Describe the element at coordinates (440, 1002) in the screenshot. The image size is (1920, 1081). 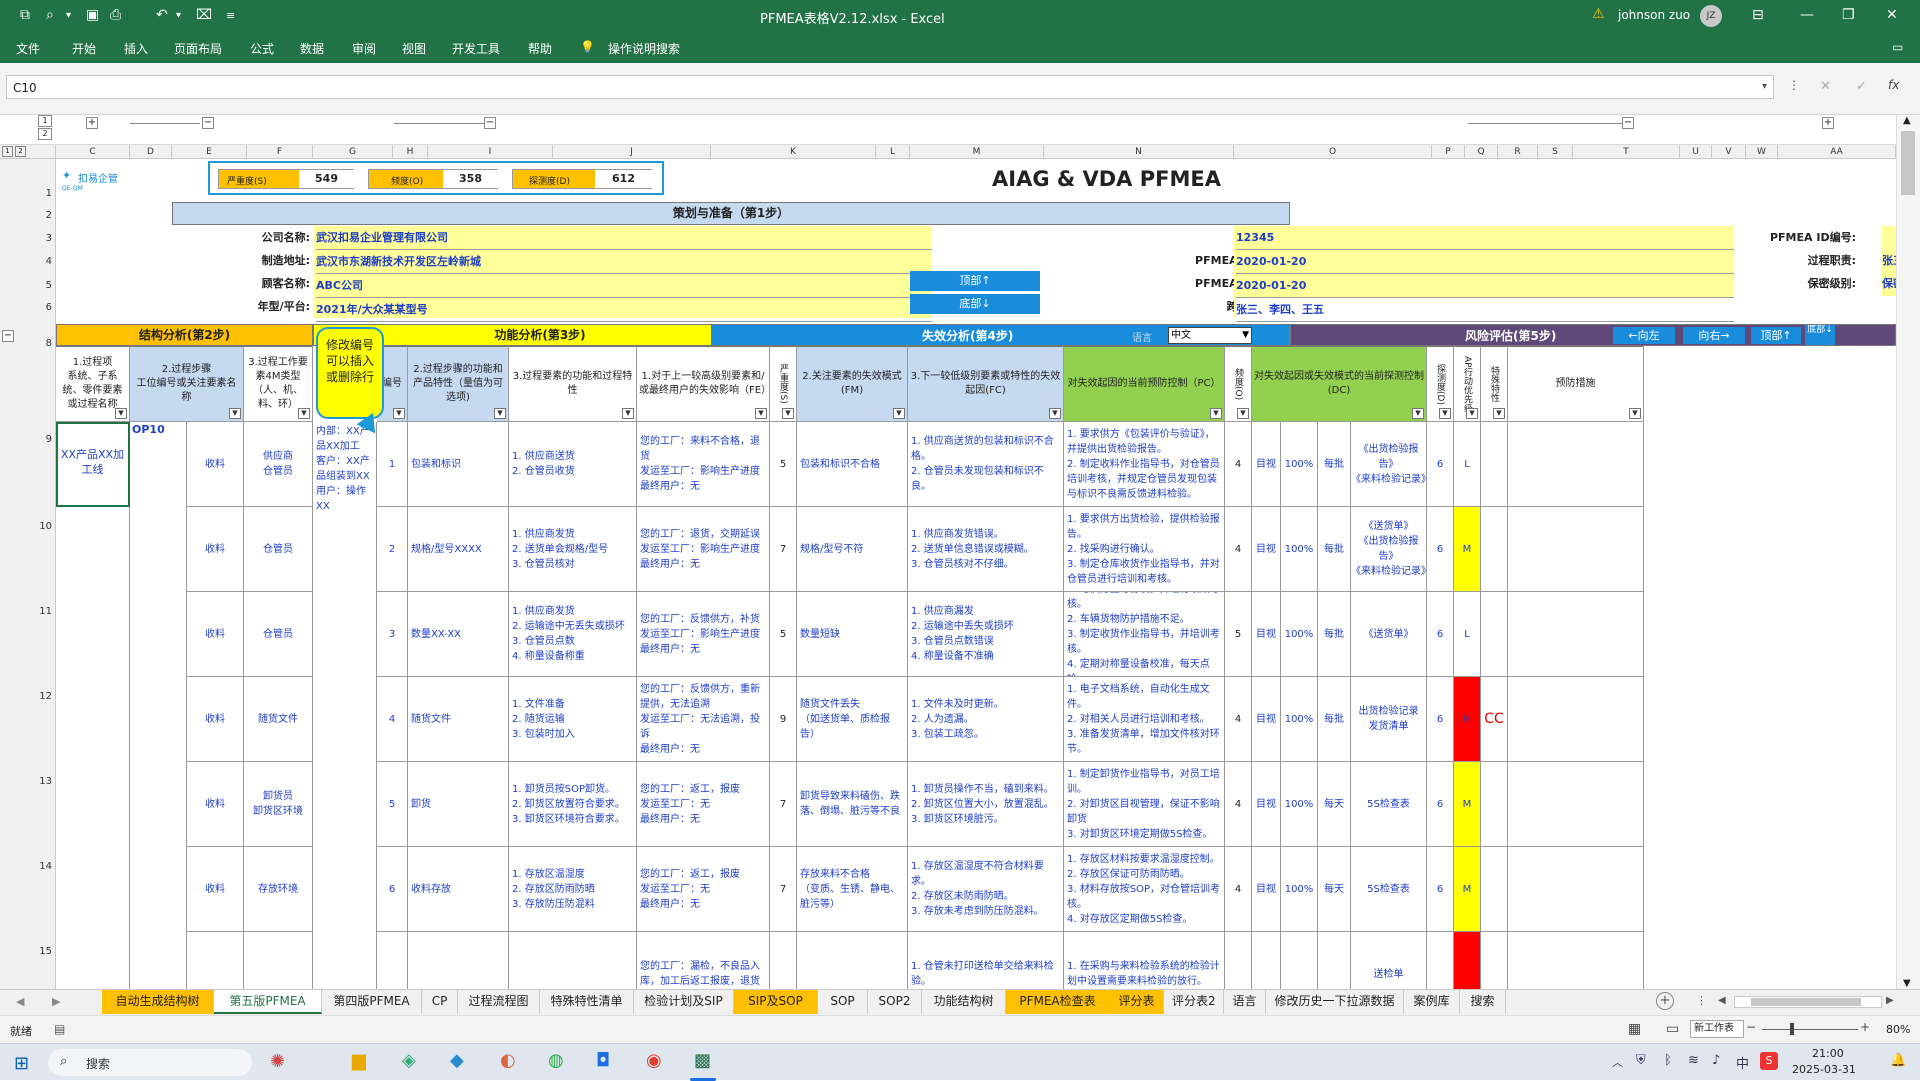
I see `sheet-tab: CP` at that location.